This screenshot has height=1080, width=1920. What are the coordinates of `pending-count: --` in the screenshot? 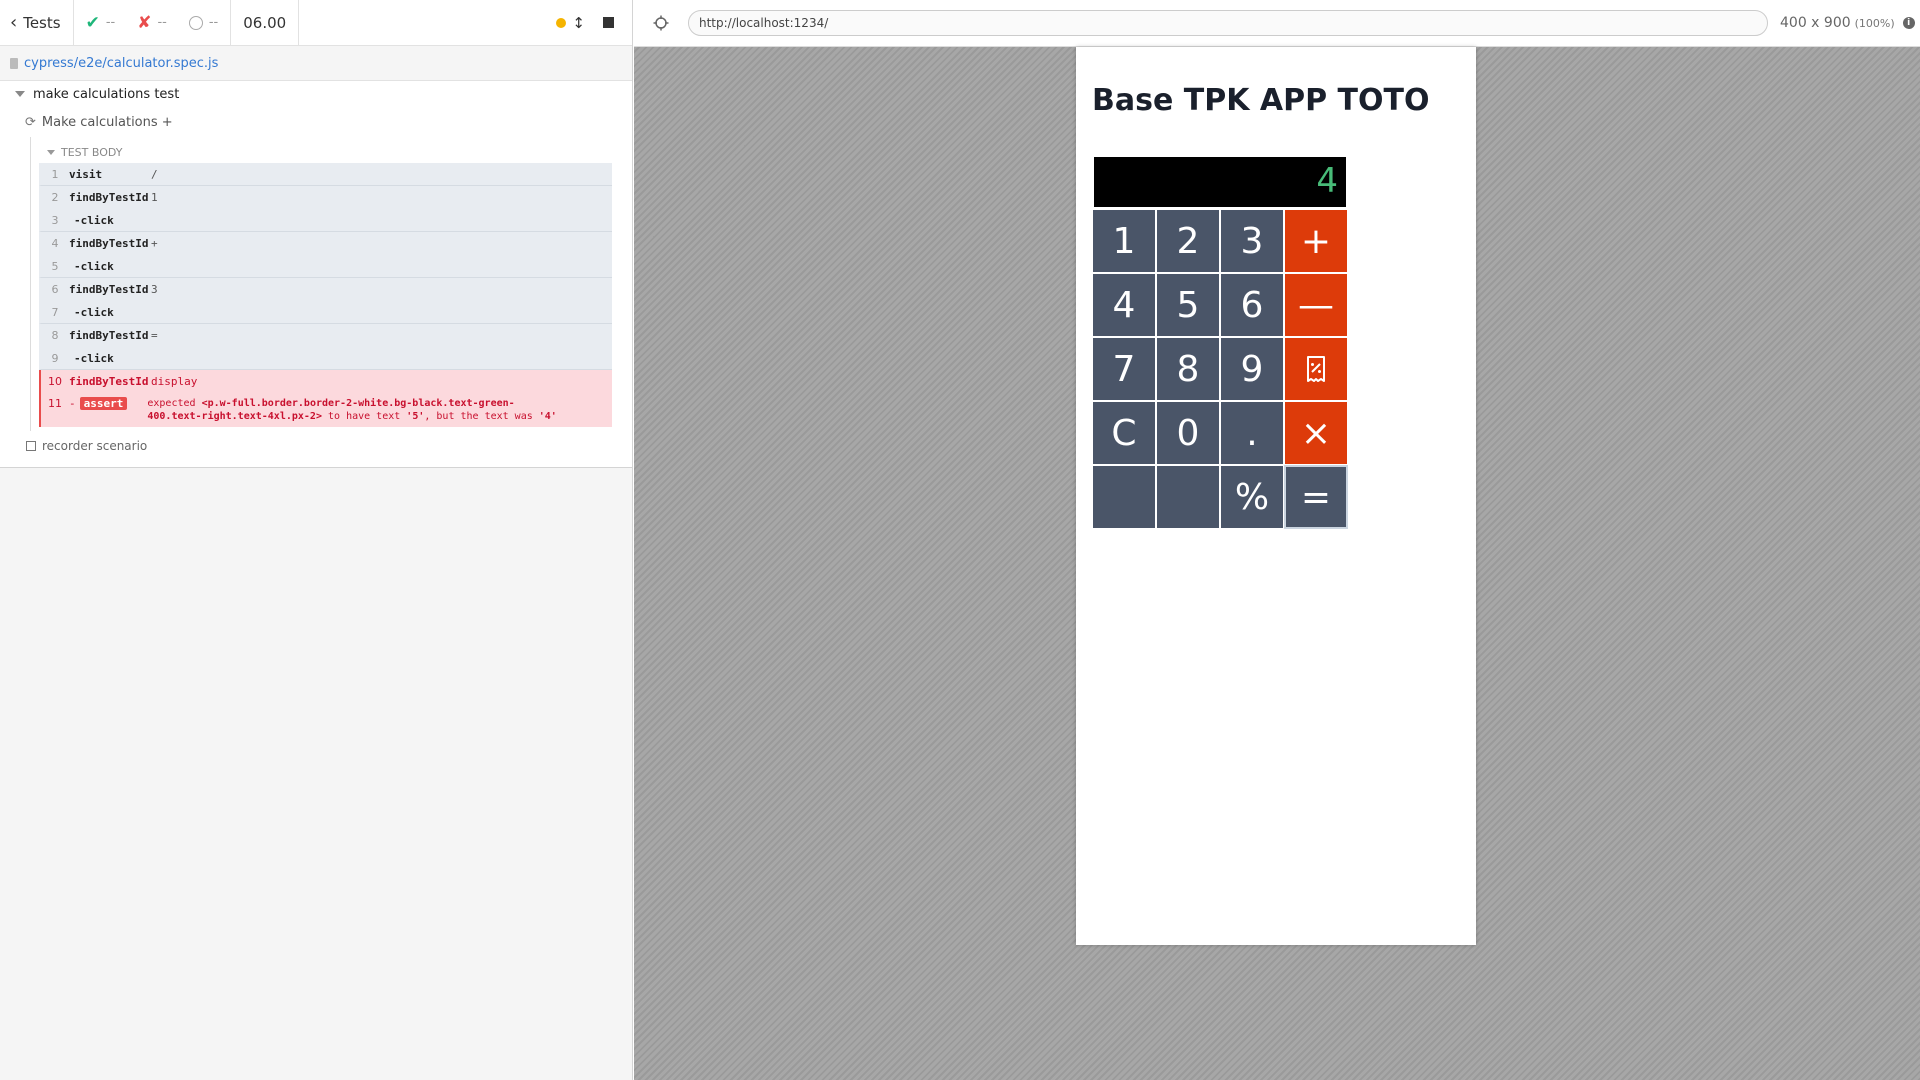 It's located at (213, 22).